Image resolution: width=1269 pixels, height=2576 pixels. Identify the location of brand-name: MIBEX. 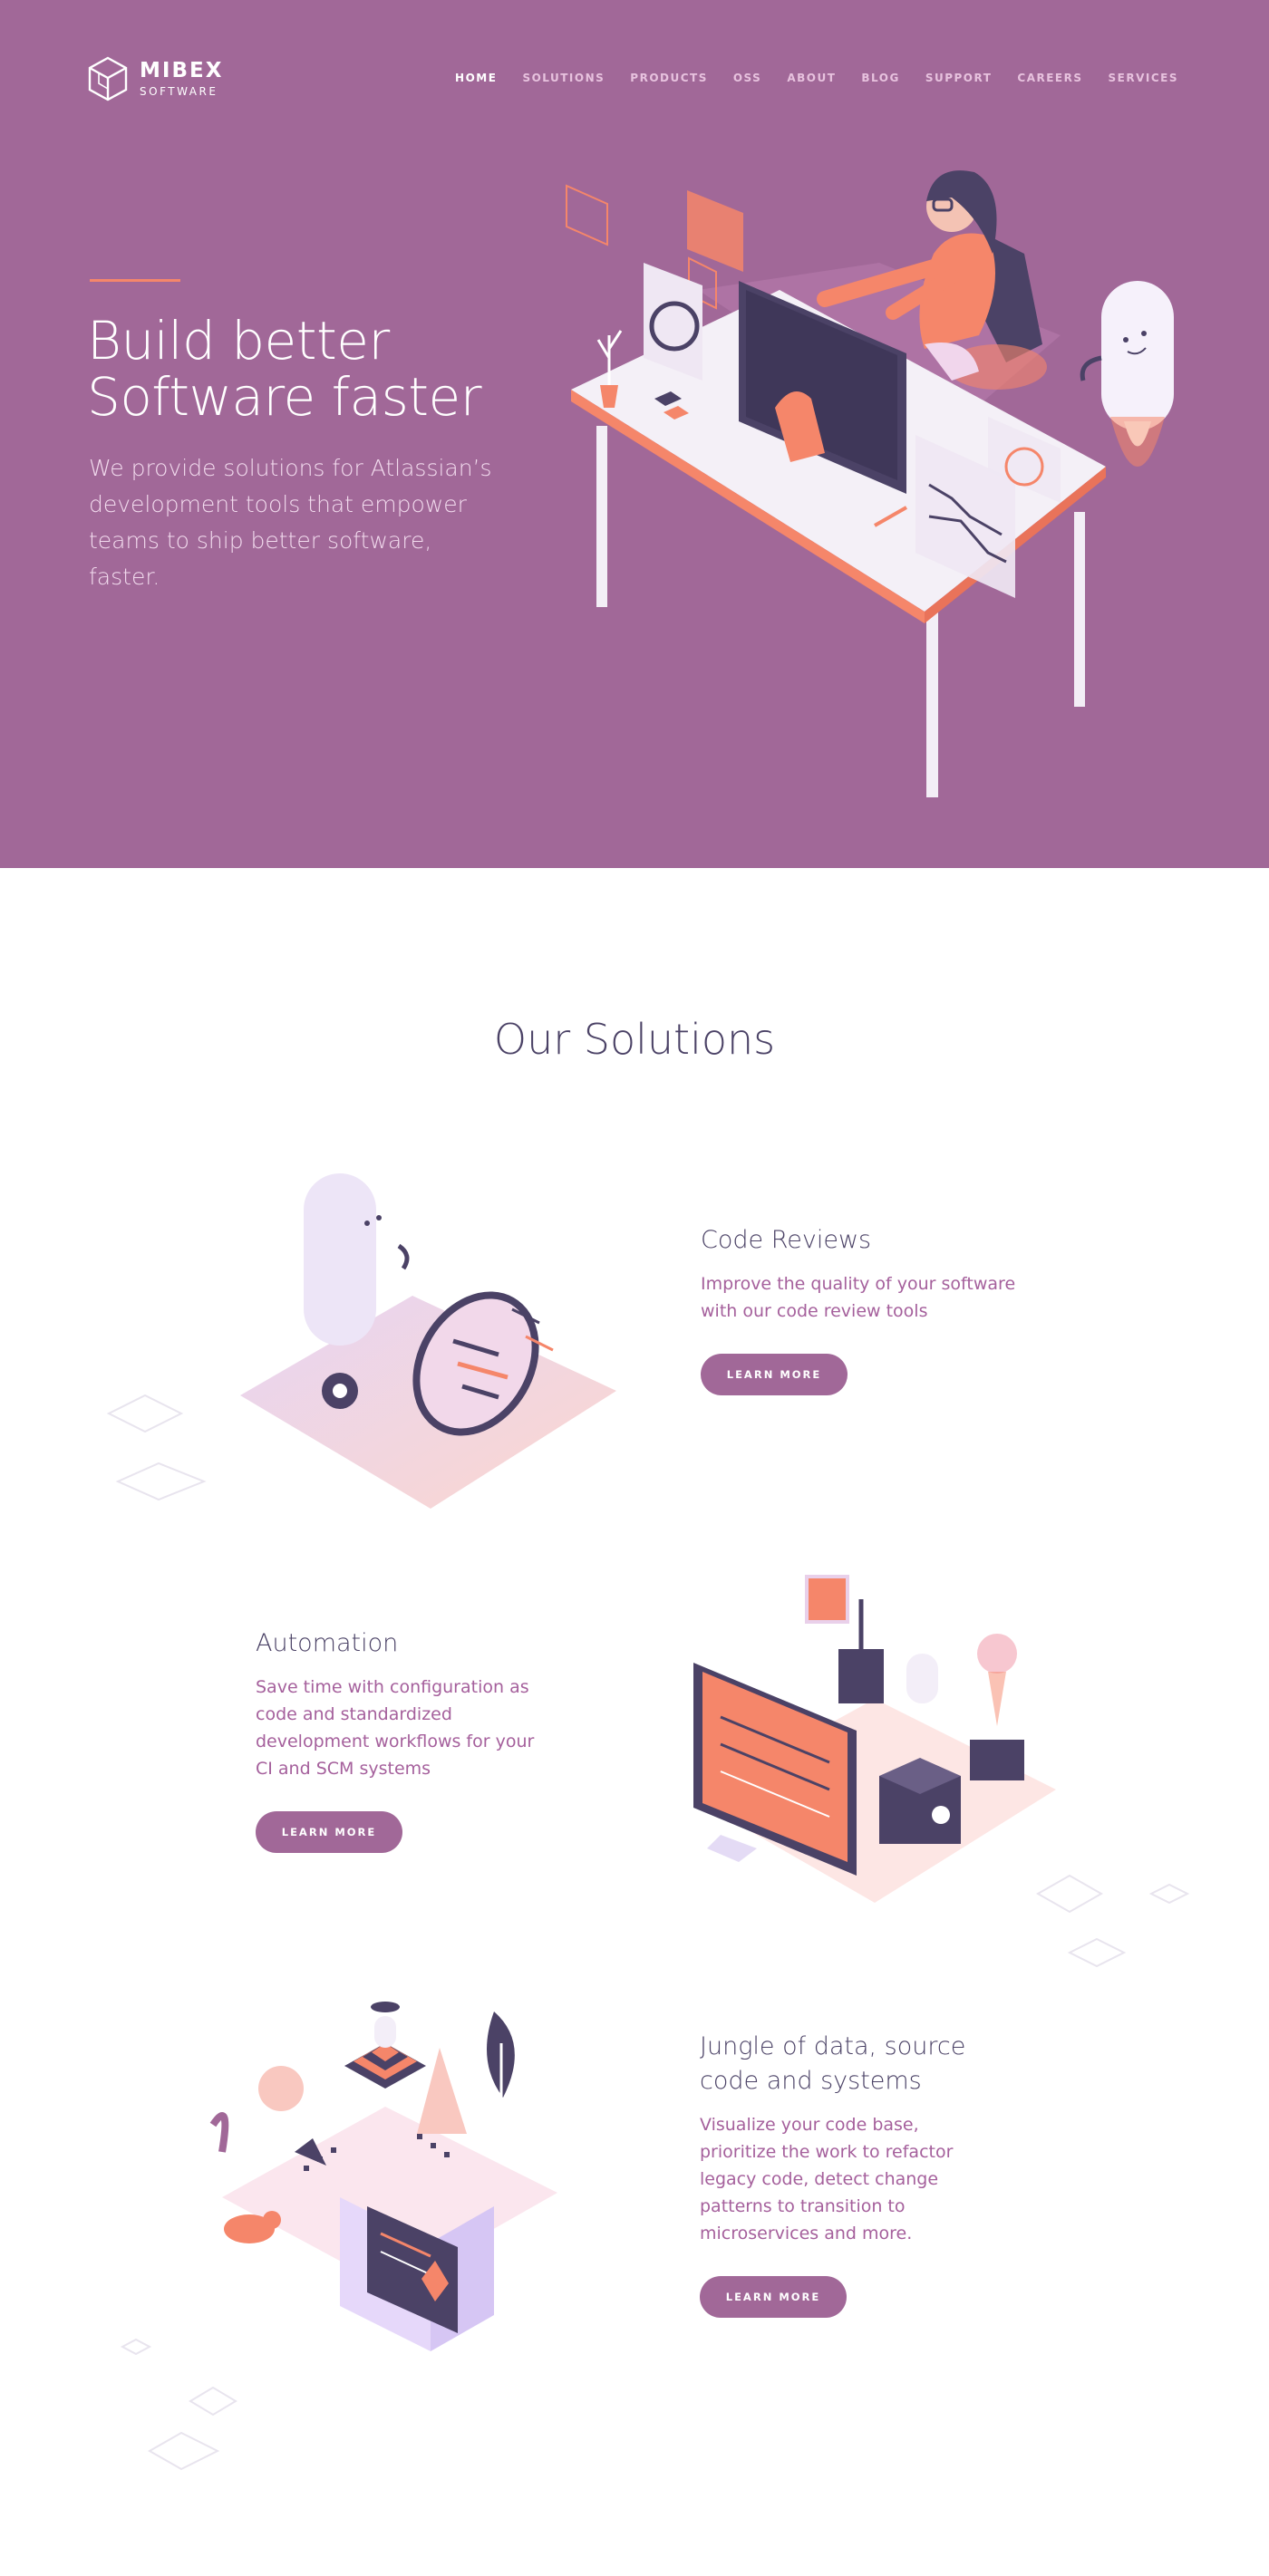
(182, 70).